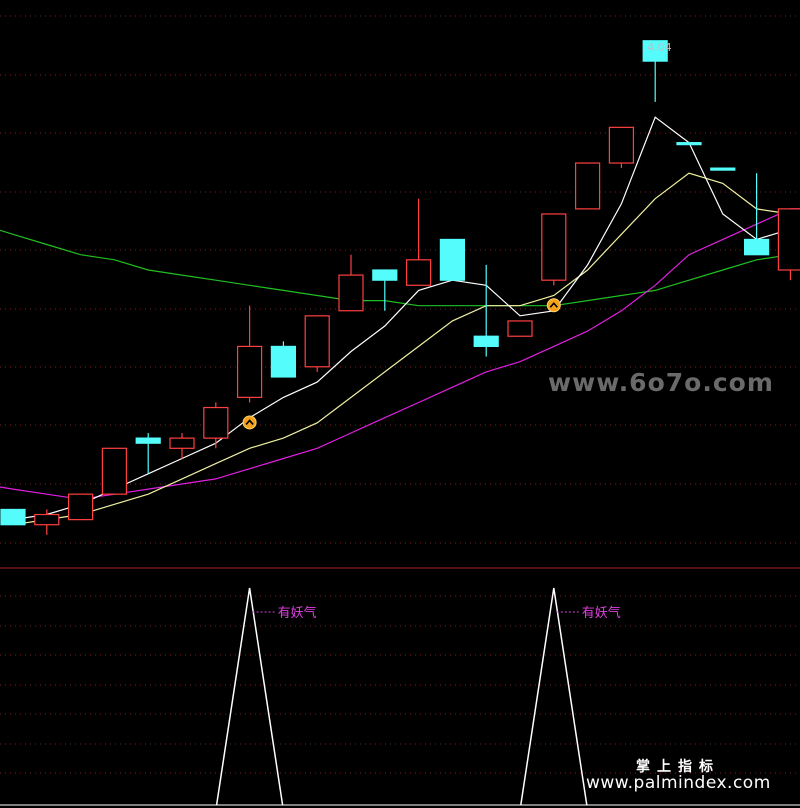  Describe the element at coordinates (661, 382) in the screenshot. I see `watermark-6o7o: www.6o7o.com` at that location.